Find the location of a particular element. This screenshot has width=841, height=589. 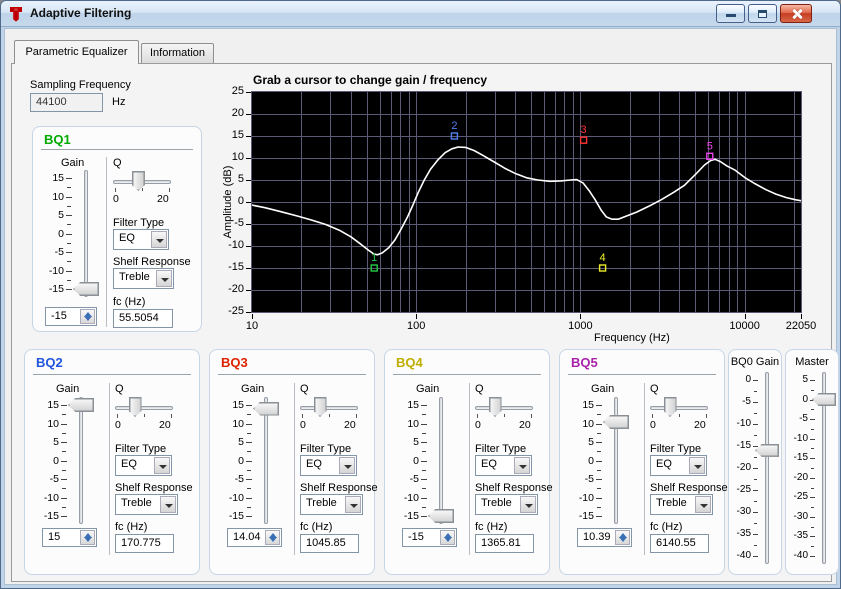

x-axis-label: Frequency (Hz) is located at coordinates (632, 338).